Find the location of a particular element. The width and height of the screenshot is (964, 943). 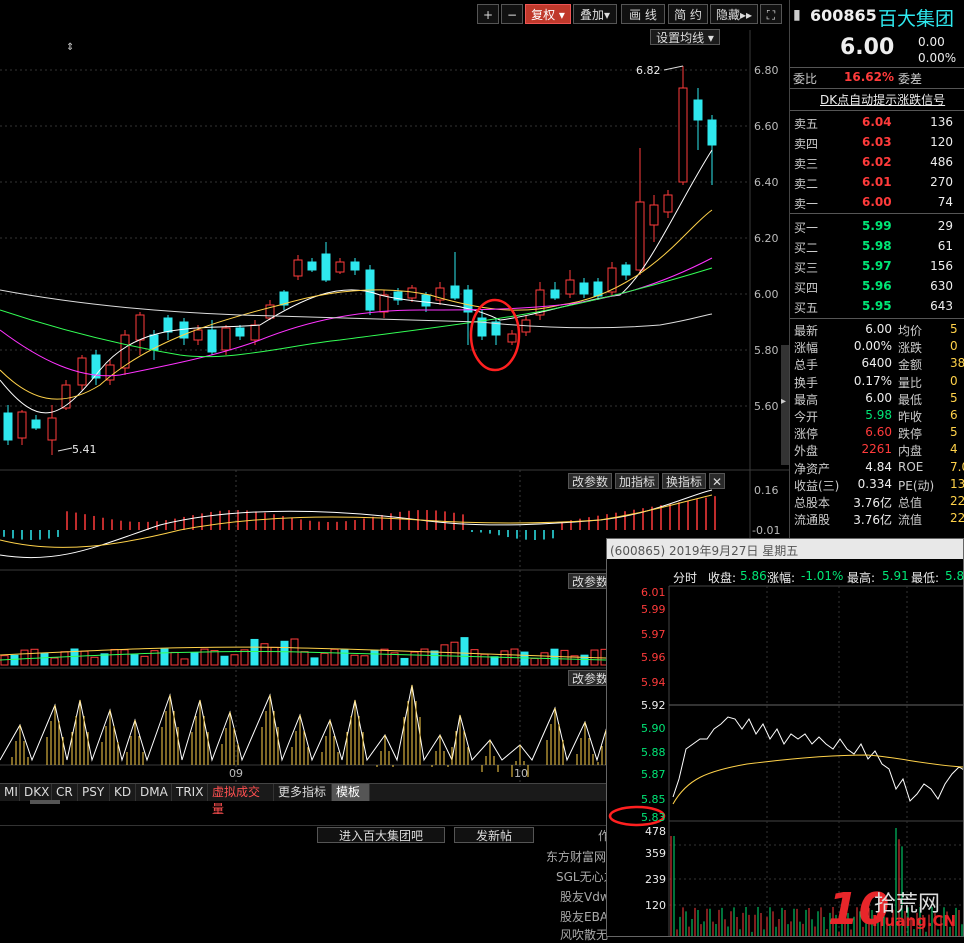

tab-scroll-handle is located at coordinates (45, 802).